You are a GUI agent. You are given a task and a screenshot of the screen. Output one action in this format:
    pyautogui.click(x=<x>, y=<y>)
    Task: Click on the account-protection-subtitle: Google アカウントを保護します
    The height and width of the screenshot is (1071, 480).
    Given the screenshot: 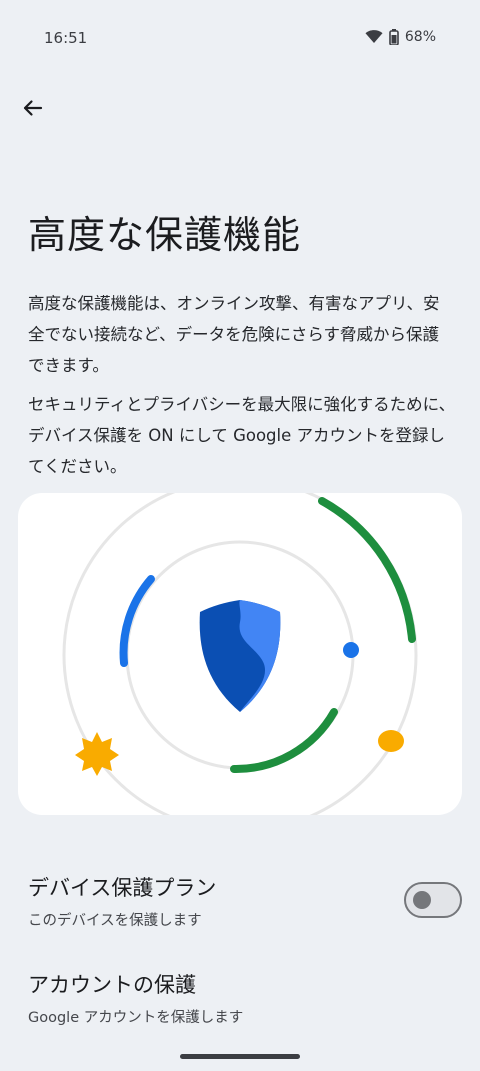 What is the action you would take?
    pyautogui.click(x=136, y=1018)
    